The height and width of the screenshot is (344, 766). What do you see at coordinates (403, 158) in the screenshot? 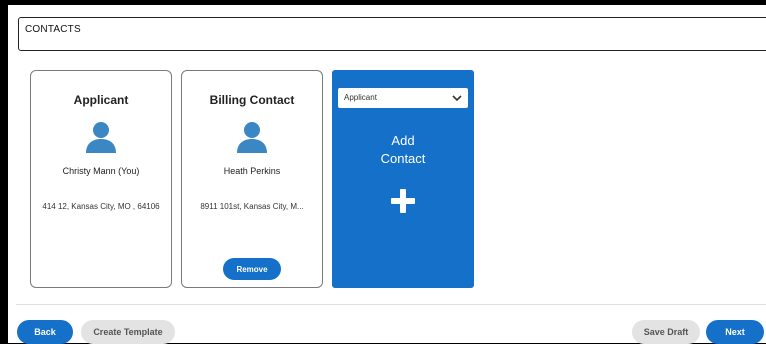
I see `add-contact-label-line2: Contact` at bounding box center [403, 158].